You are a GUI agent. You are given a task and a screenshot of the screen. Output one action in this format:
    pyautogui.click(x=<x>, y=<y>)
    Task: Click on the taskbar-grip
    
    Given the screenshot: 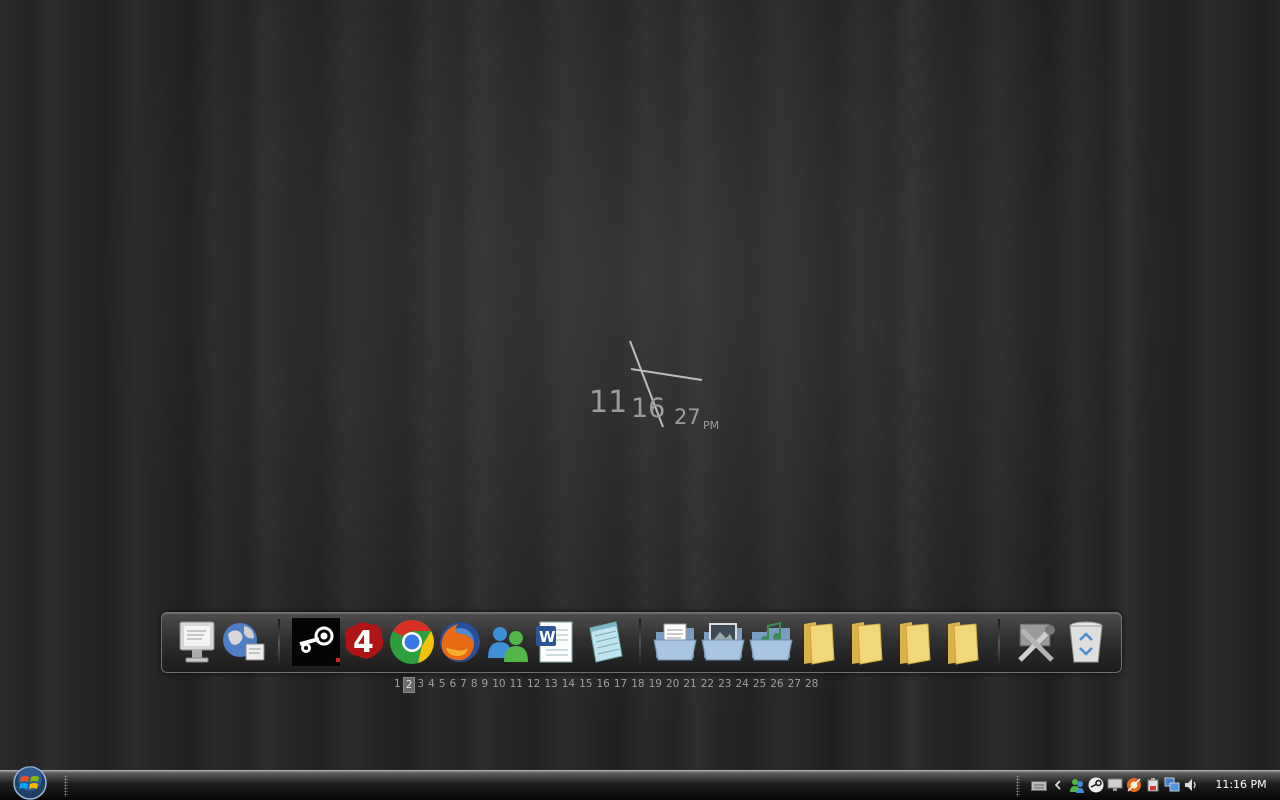 What is the action you would take?
    pyautogui.click(x=66, y=786)
    